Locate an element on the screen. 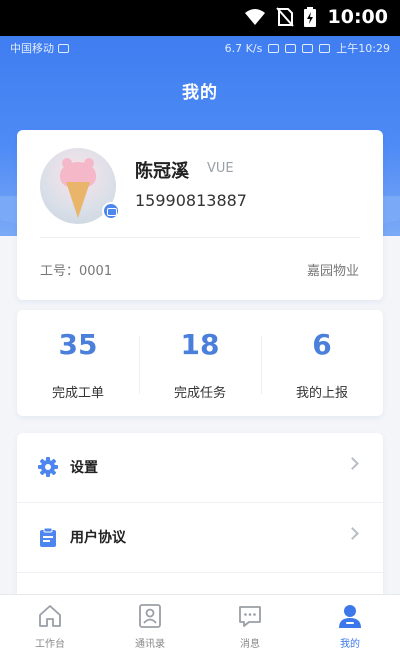 The width and height of the screenshot is (400, 650). stats-card: 35 完成工单 18 完成任务 6 我的上报 is located at coordinates (200, 363).